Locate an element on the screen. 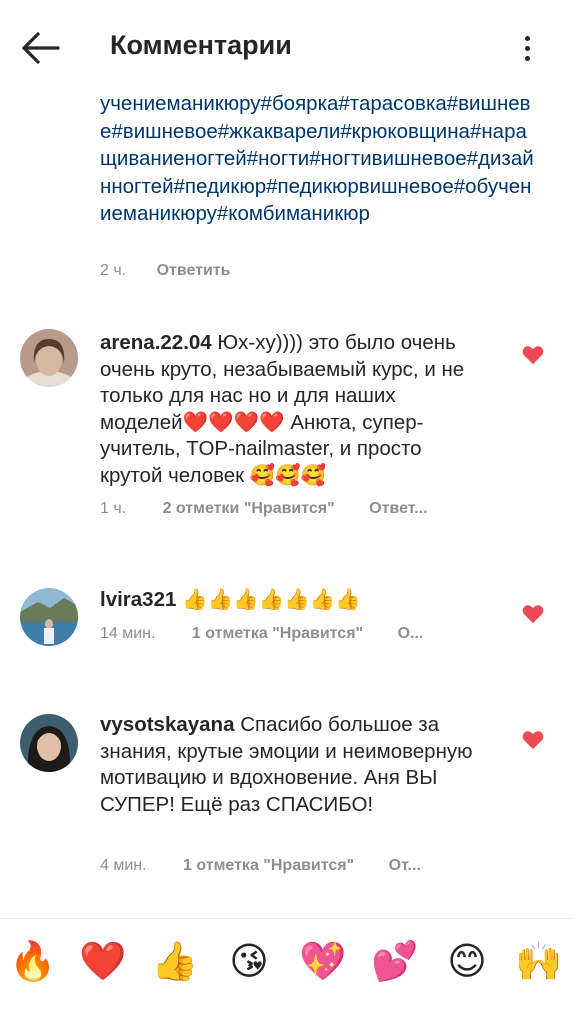 The height and width of the screenshot is (1024, 573). more-options-button is located at coordinates (527, 48).